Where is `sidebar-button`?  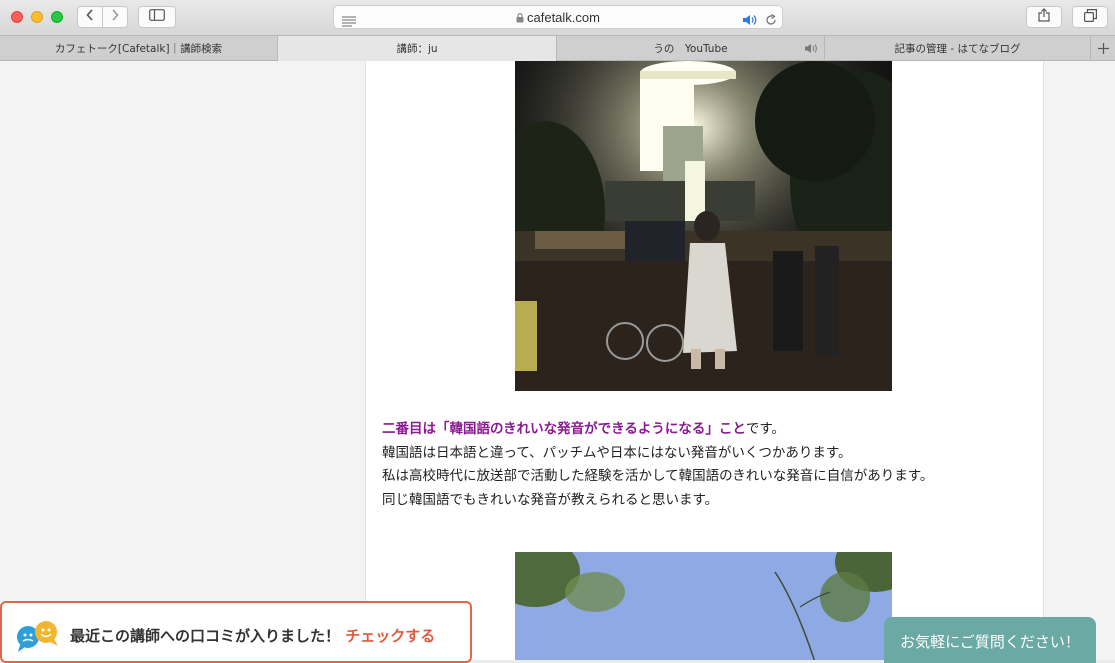
sidebar-button is located at coordinates (157, 17).